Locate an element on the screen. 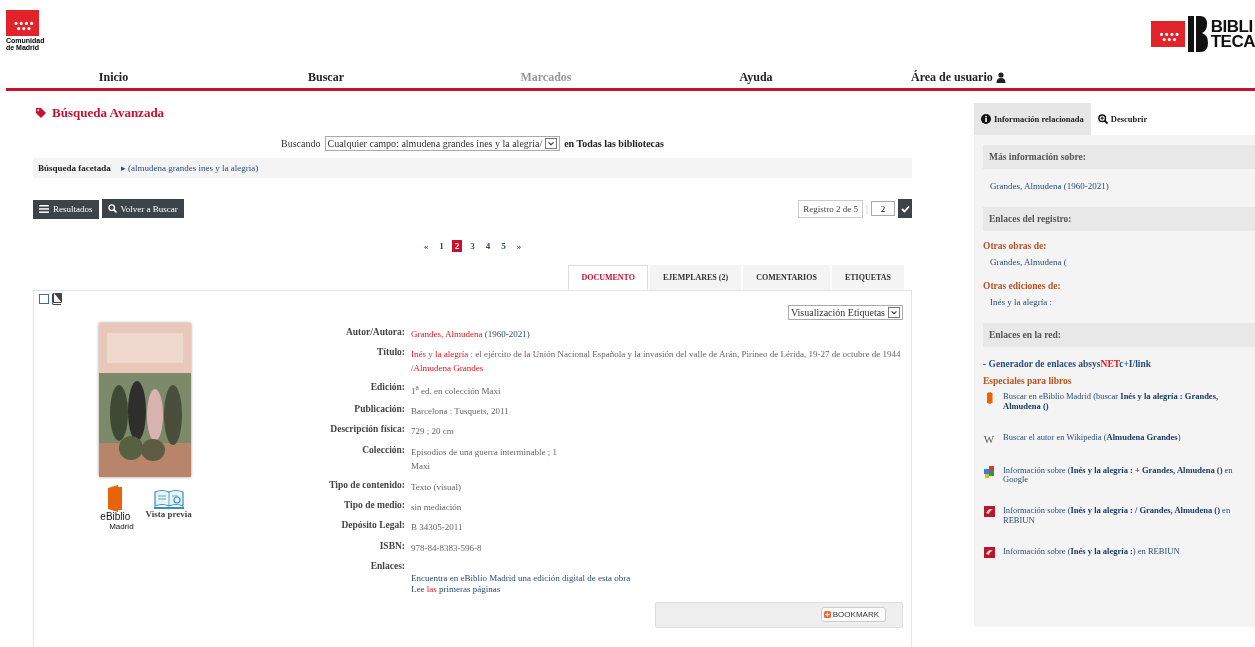 The width and height of the screenshot is (1255, 647). field-label: Enlaces: is located at coordinates (387, 566).